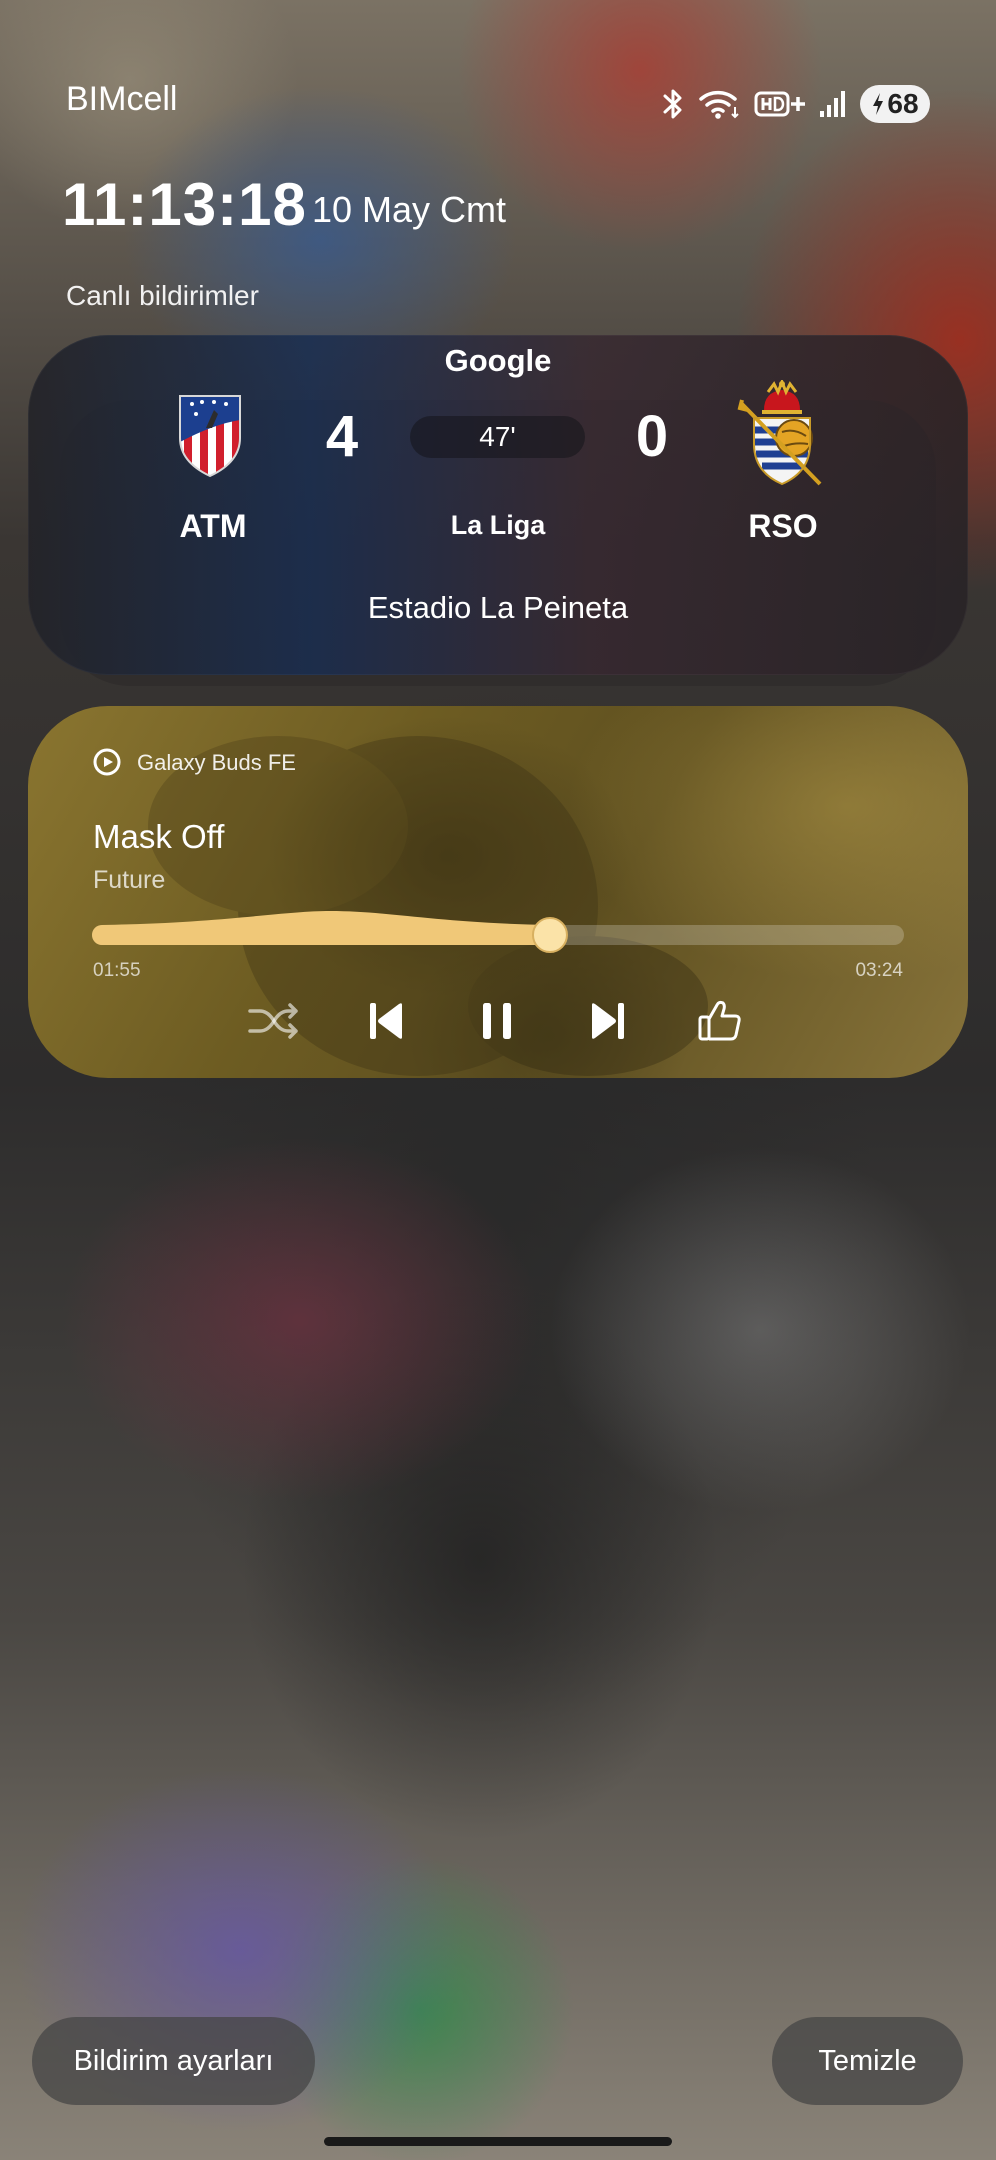 The height and width of the screenshot is (2160, 996). I want to click on match-minute: 47', so click(497, 437).